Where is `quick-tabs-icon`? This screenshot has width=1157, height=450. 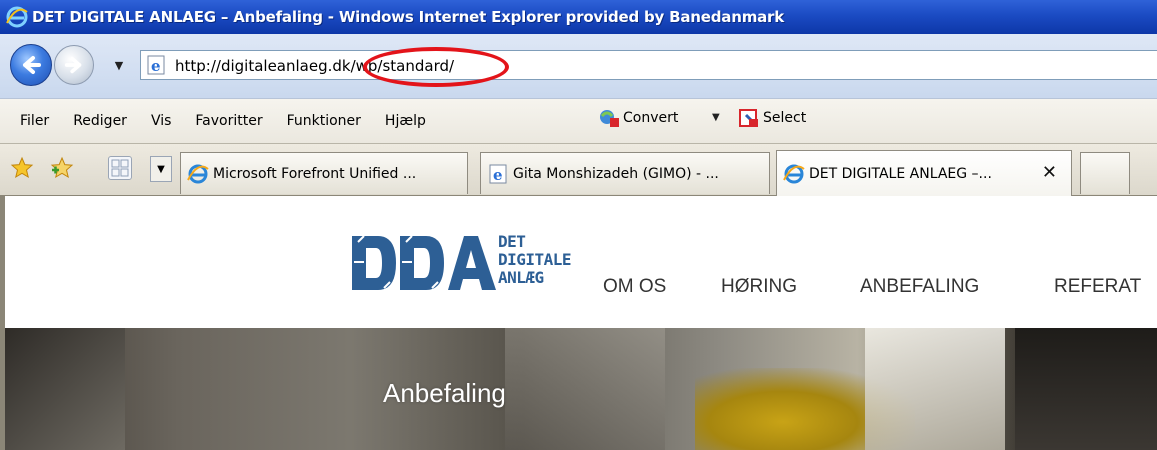
quick-tabs-icon is located at coordinates (120, 168).